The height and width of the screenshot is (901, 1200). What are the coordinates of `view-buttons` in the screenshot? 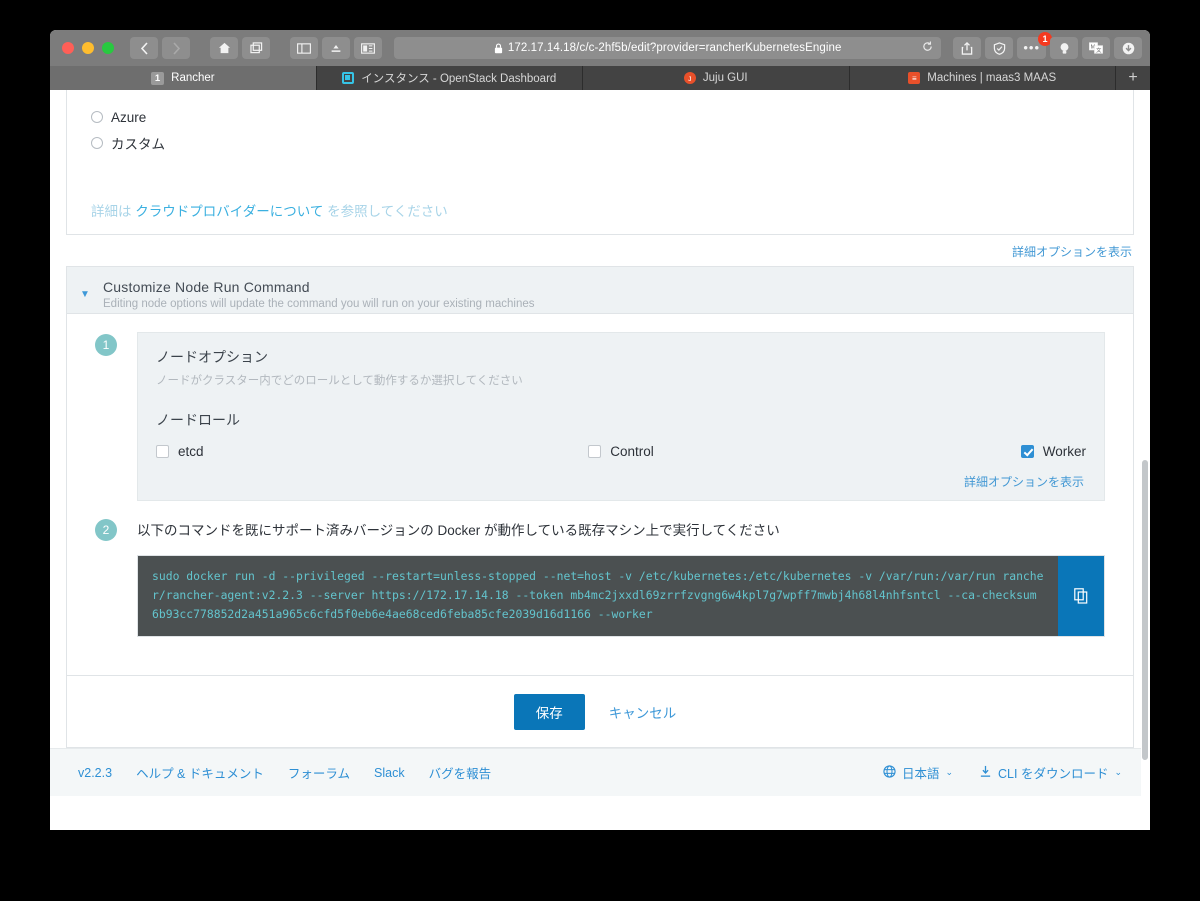 It's located at (336, 48).